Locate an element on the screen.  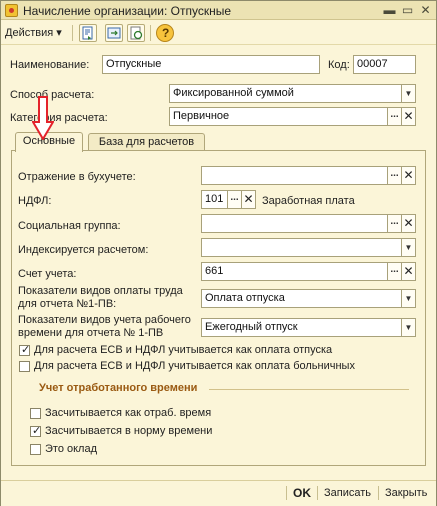
annotation-arrow-icon is located at coordinates (43, 118).